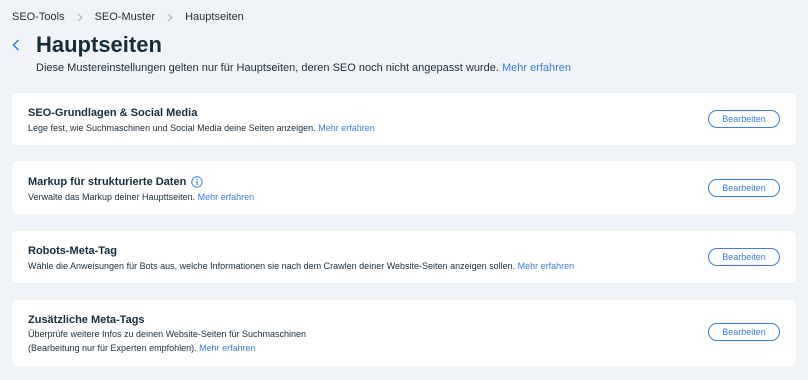 Image resolution: width=808 pixels, height=380 pixels. Describe the element at coordinates (99, 44) in the screenshot. I see `page-title: Hauptseiten` at that location.